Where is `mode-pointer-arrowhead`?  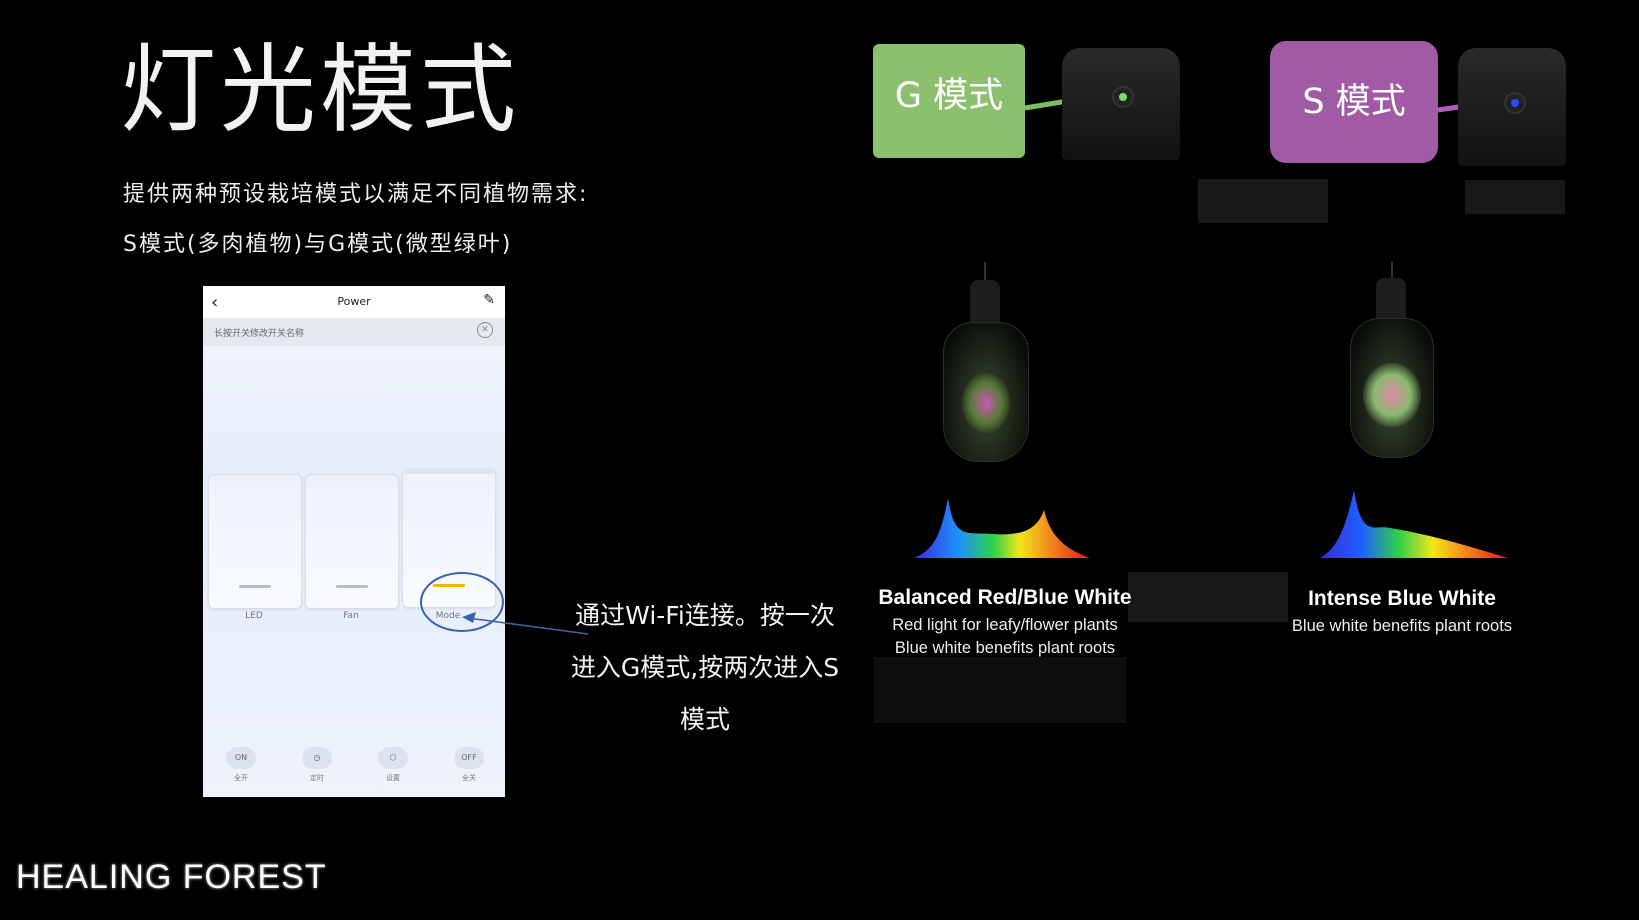 mode-pointer-arrowhead is located at coordinates (469, 617).